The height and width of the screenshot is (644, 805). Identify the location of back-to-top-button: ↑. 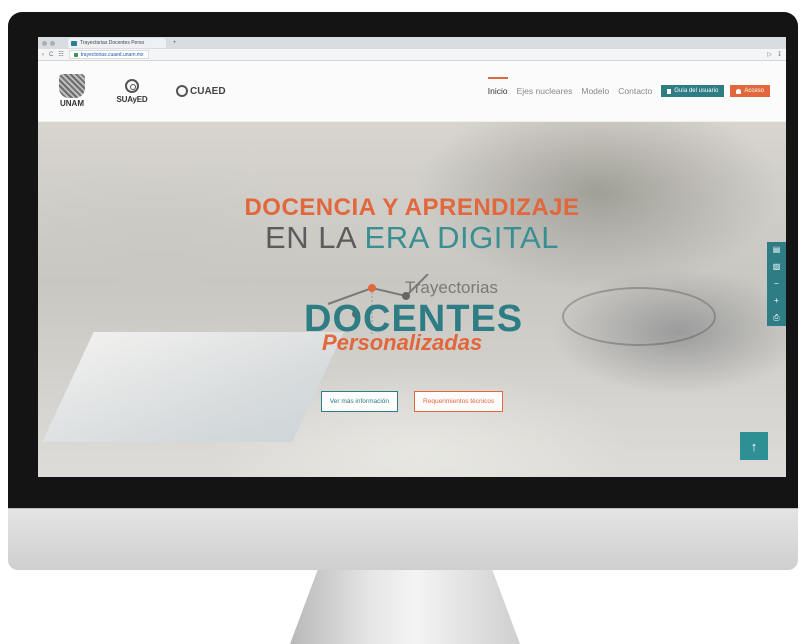
(754, 446).